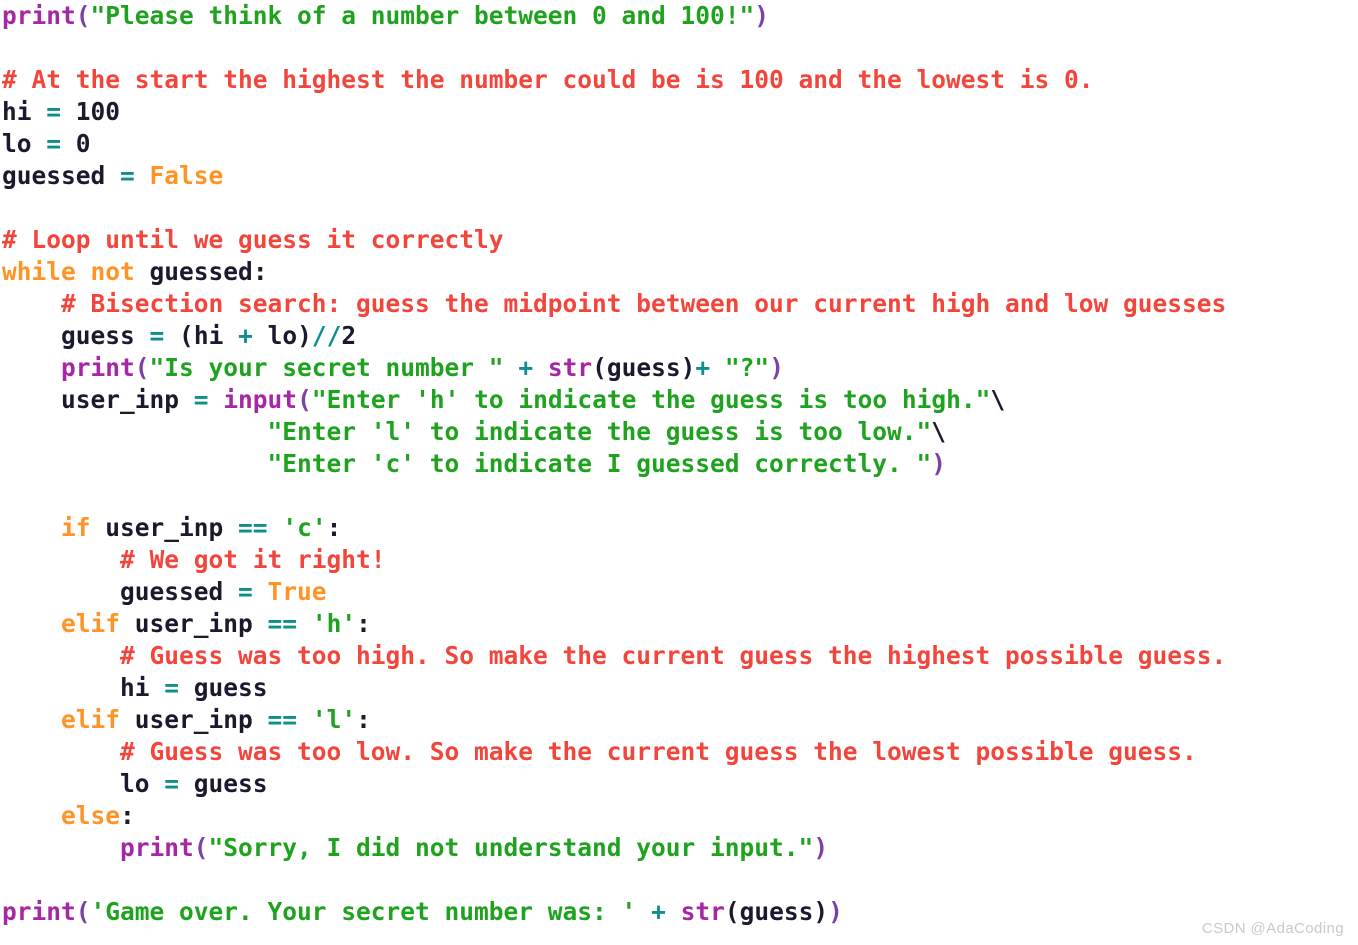 This screenshot has height=945, width=1358. Describe the element at coordinates (297, 591) in the screenshot. I see `code-token-constant: True` at that location.